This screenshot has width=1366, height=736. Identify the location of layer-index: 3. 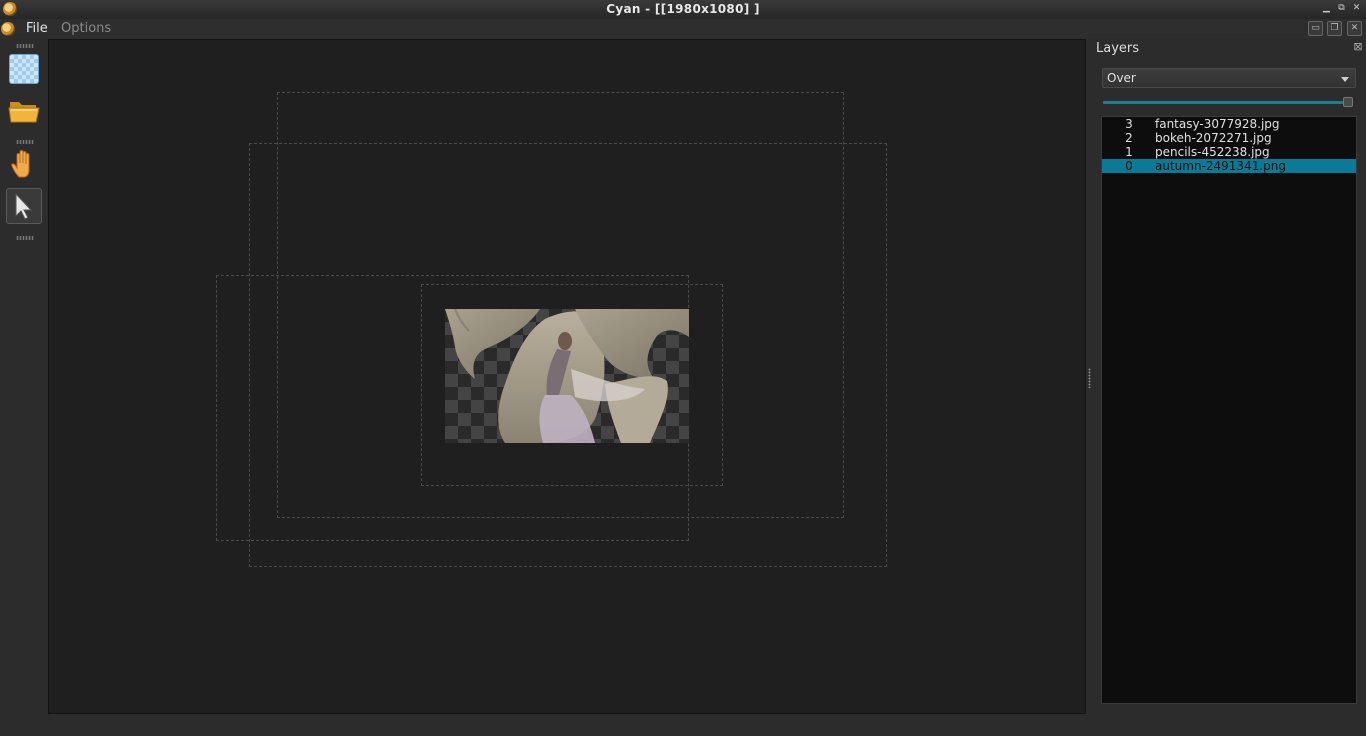
(1129, 124).